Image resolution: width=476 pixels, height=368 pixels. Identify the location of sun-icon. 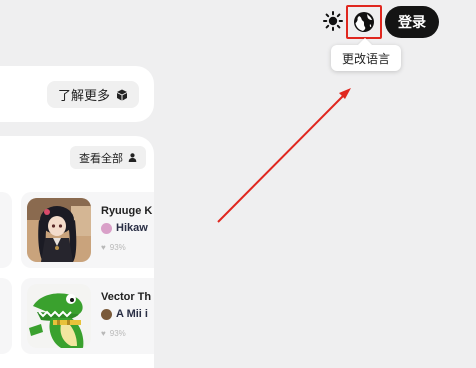
(333, 21).